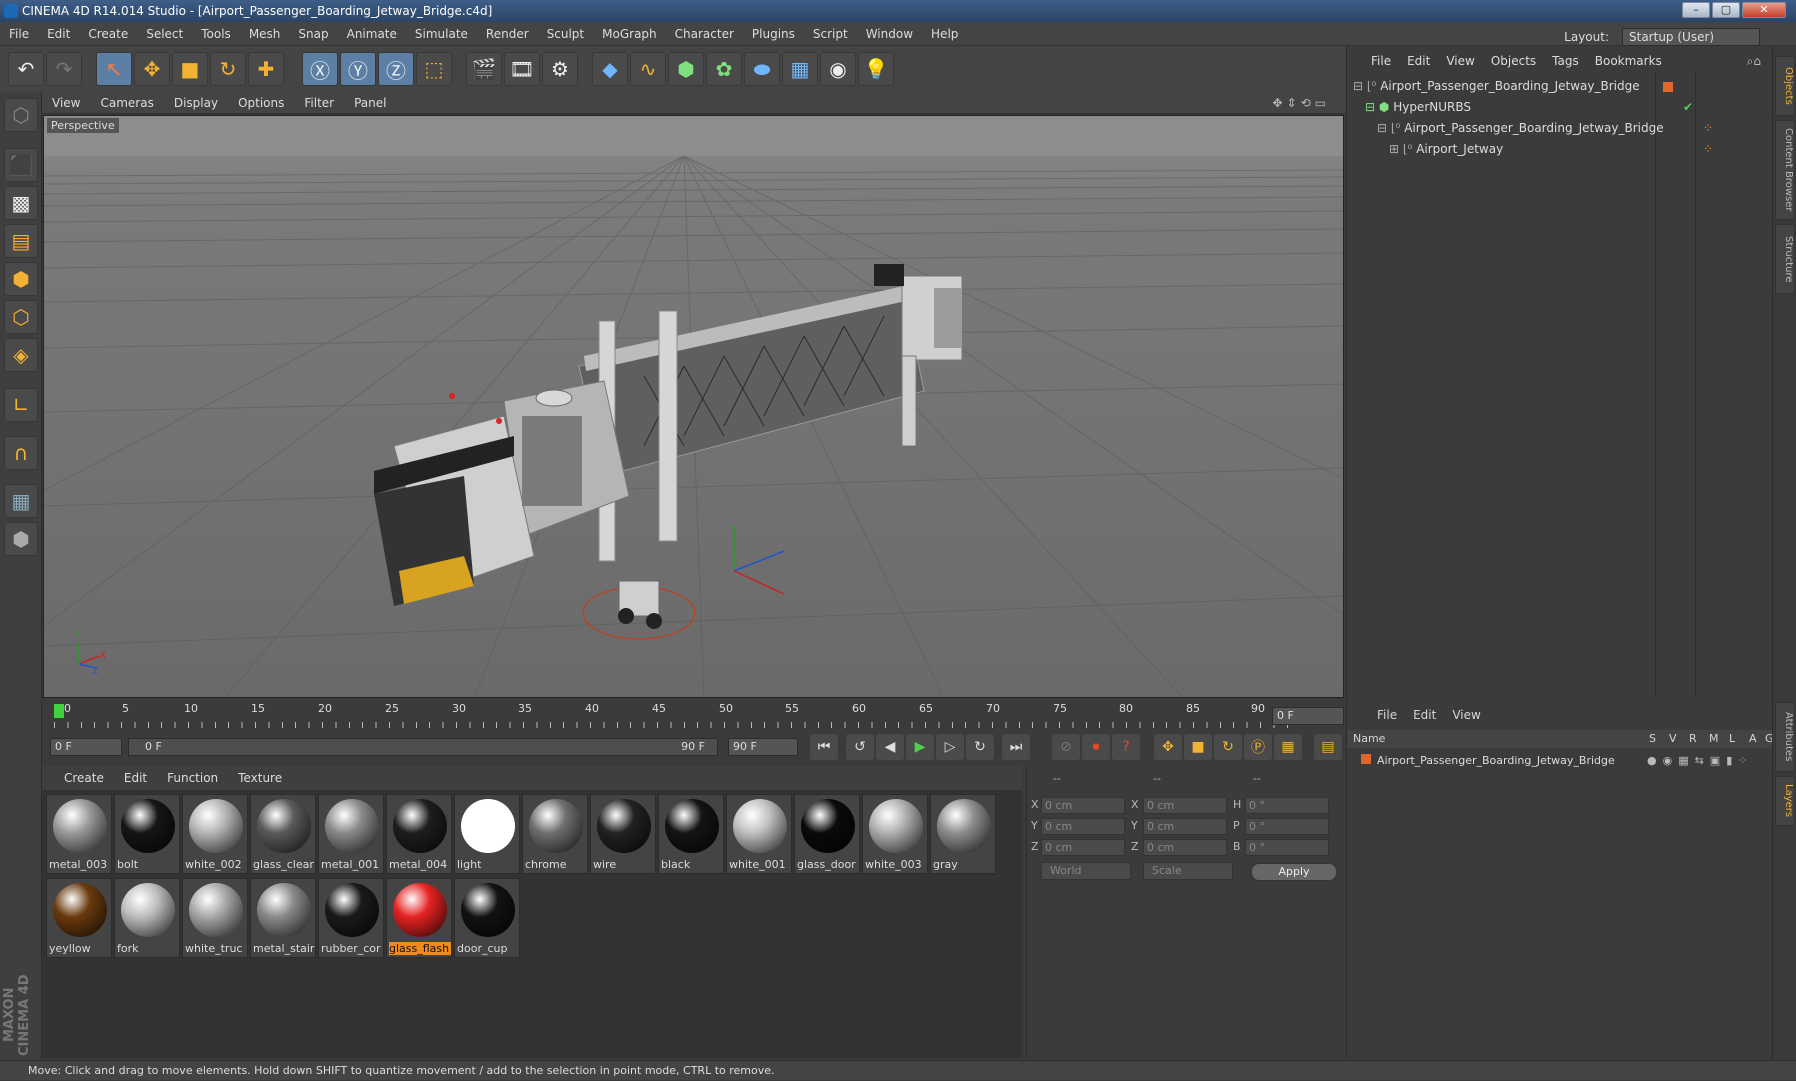 The height and width of the screenshot is (1081, 1796). What do you see at coordinates (86, 747) in the screenshot?
I see `start-frame-field: 0 F` at bounding box center [86, 747].